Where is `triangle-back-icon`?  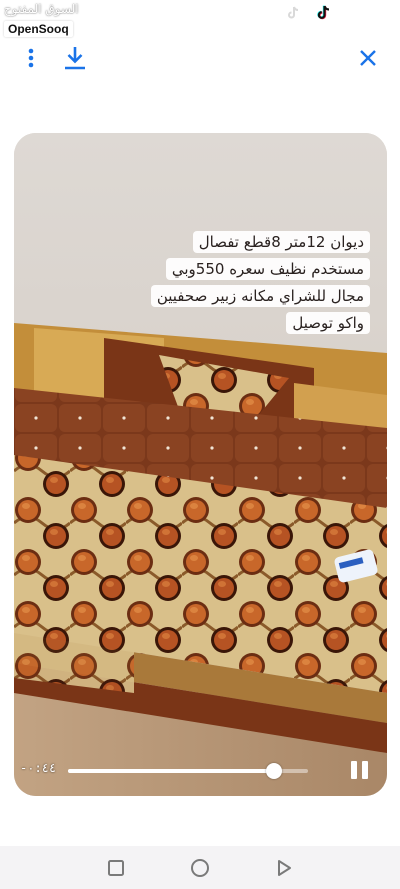
triangle-back-icon is located at coordinates (284, 868).